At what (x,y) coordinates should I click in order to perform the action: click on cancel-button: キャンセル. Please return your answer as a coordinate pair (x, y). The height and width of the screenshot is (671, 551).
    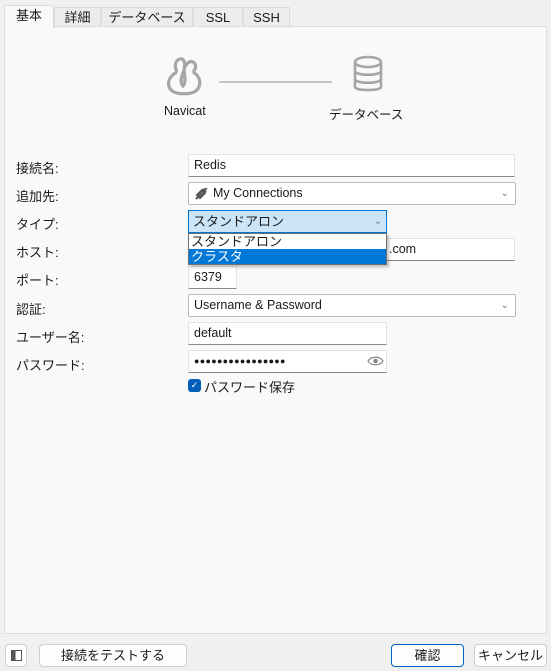
    Looking at the image, I should click on (510, 655).